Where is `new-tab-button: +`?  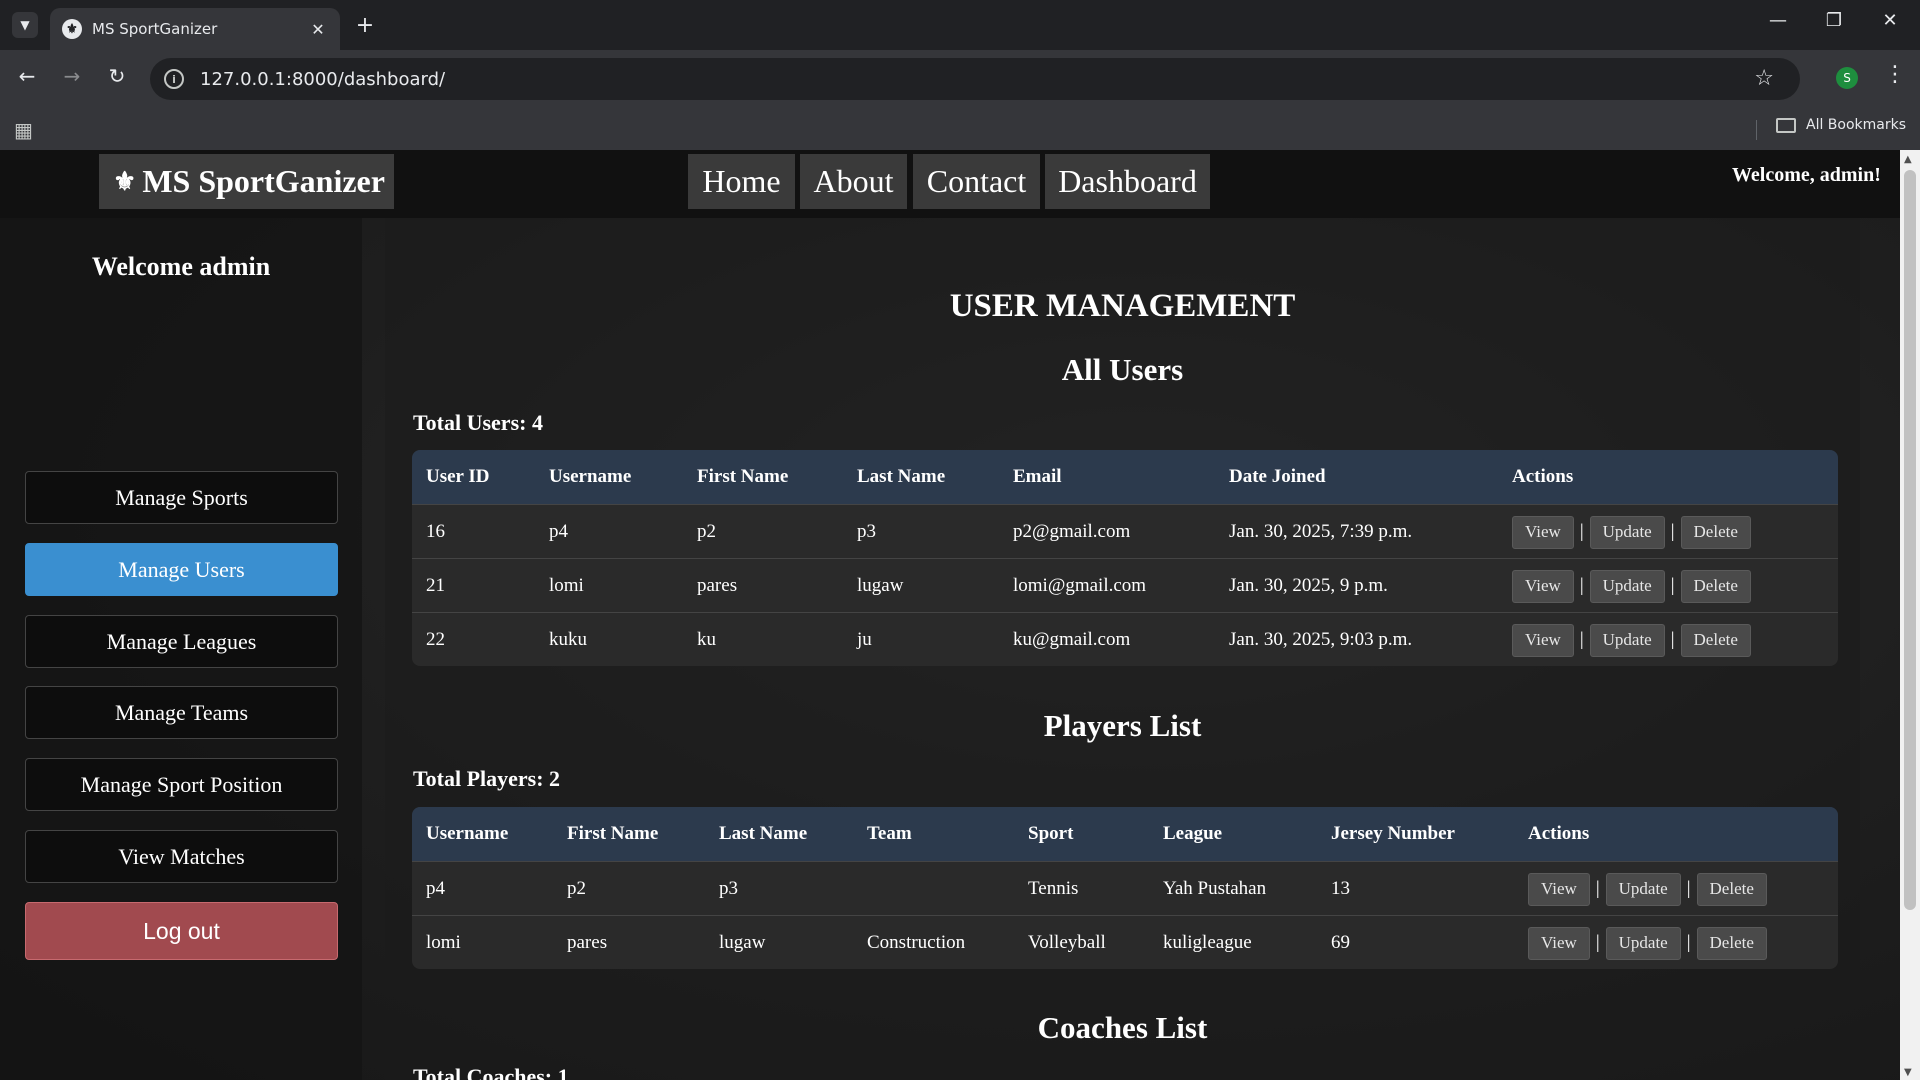
new-tab-button: + is located at coordinates (365, 25).